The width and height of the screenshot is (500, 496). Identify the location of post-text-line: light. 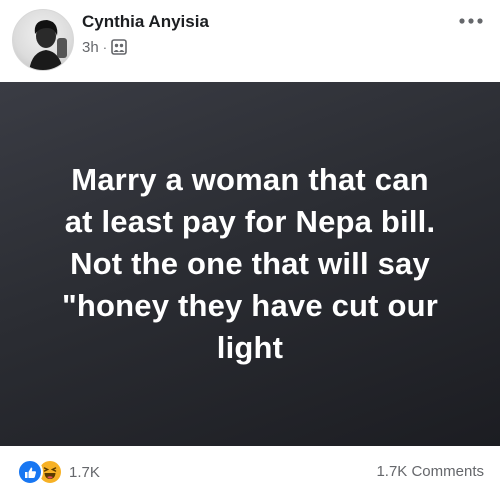
(250, 347).